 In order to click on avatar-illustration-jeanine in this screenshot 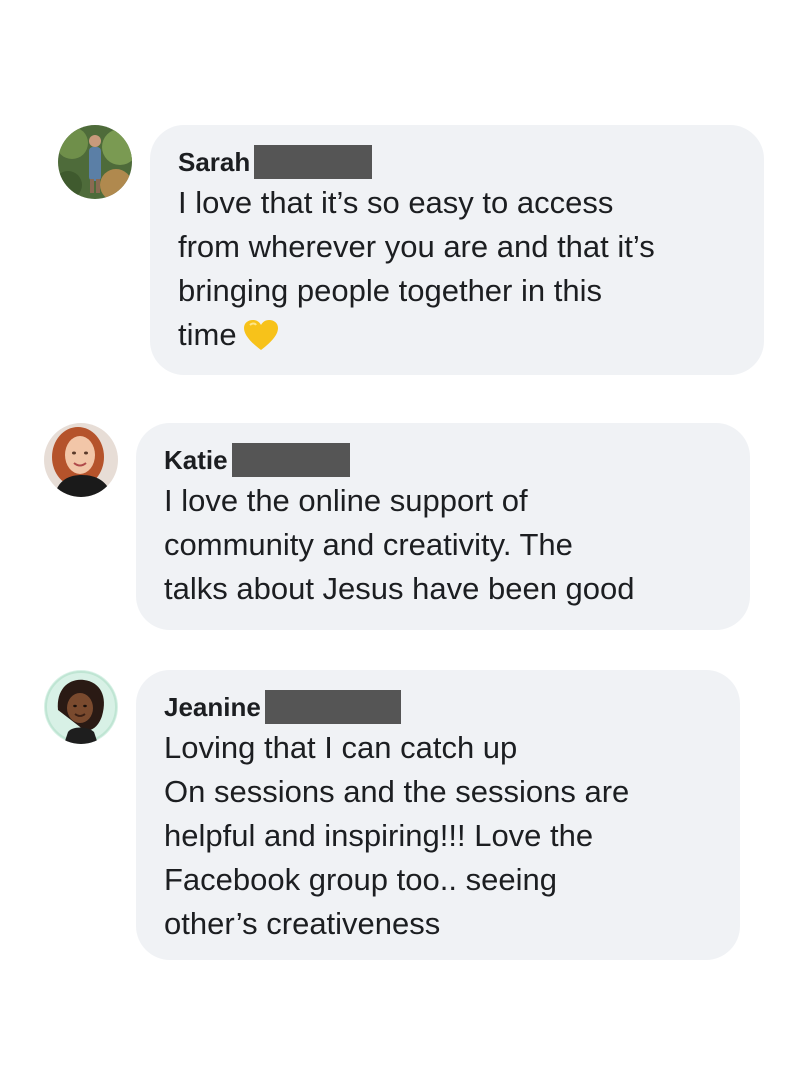, I will do `click(81, 707)`.